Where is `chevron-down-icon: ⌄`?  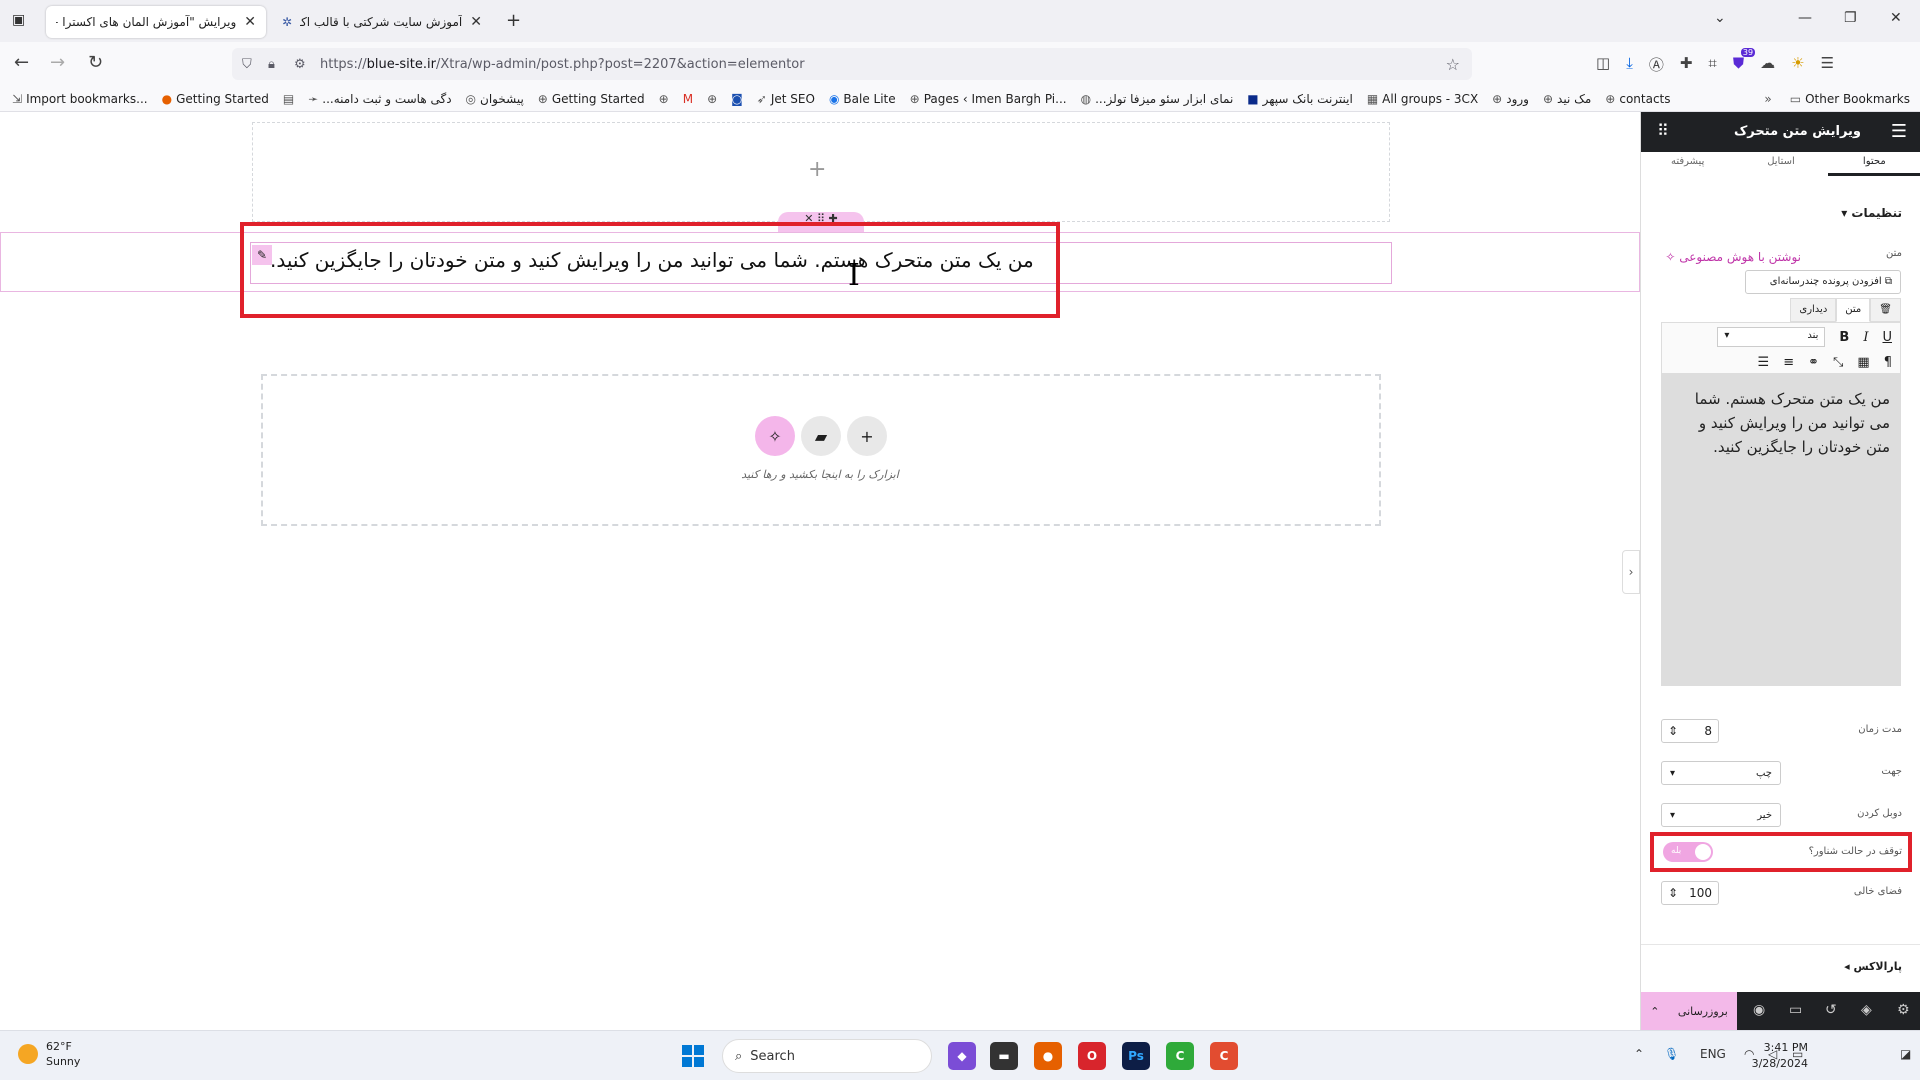
chevron-down-icon: ⌄ is located at coordinates (1720, 18).